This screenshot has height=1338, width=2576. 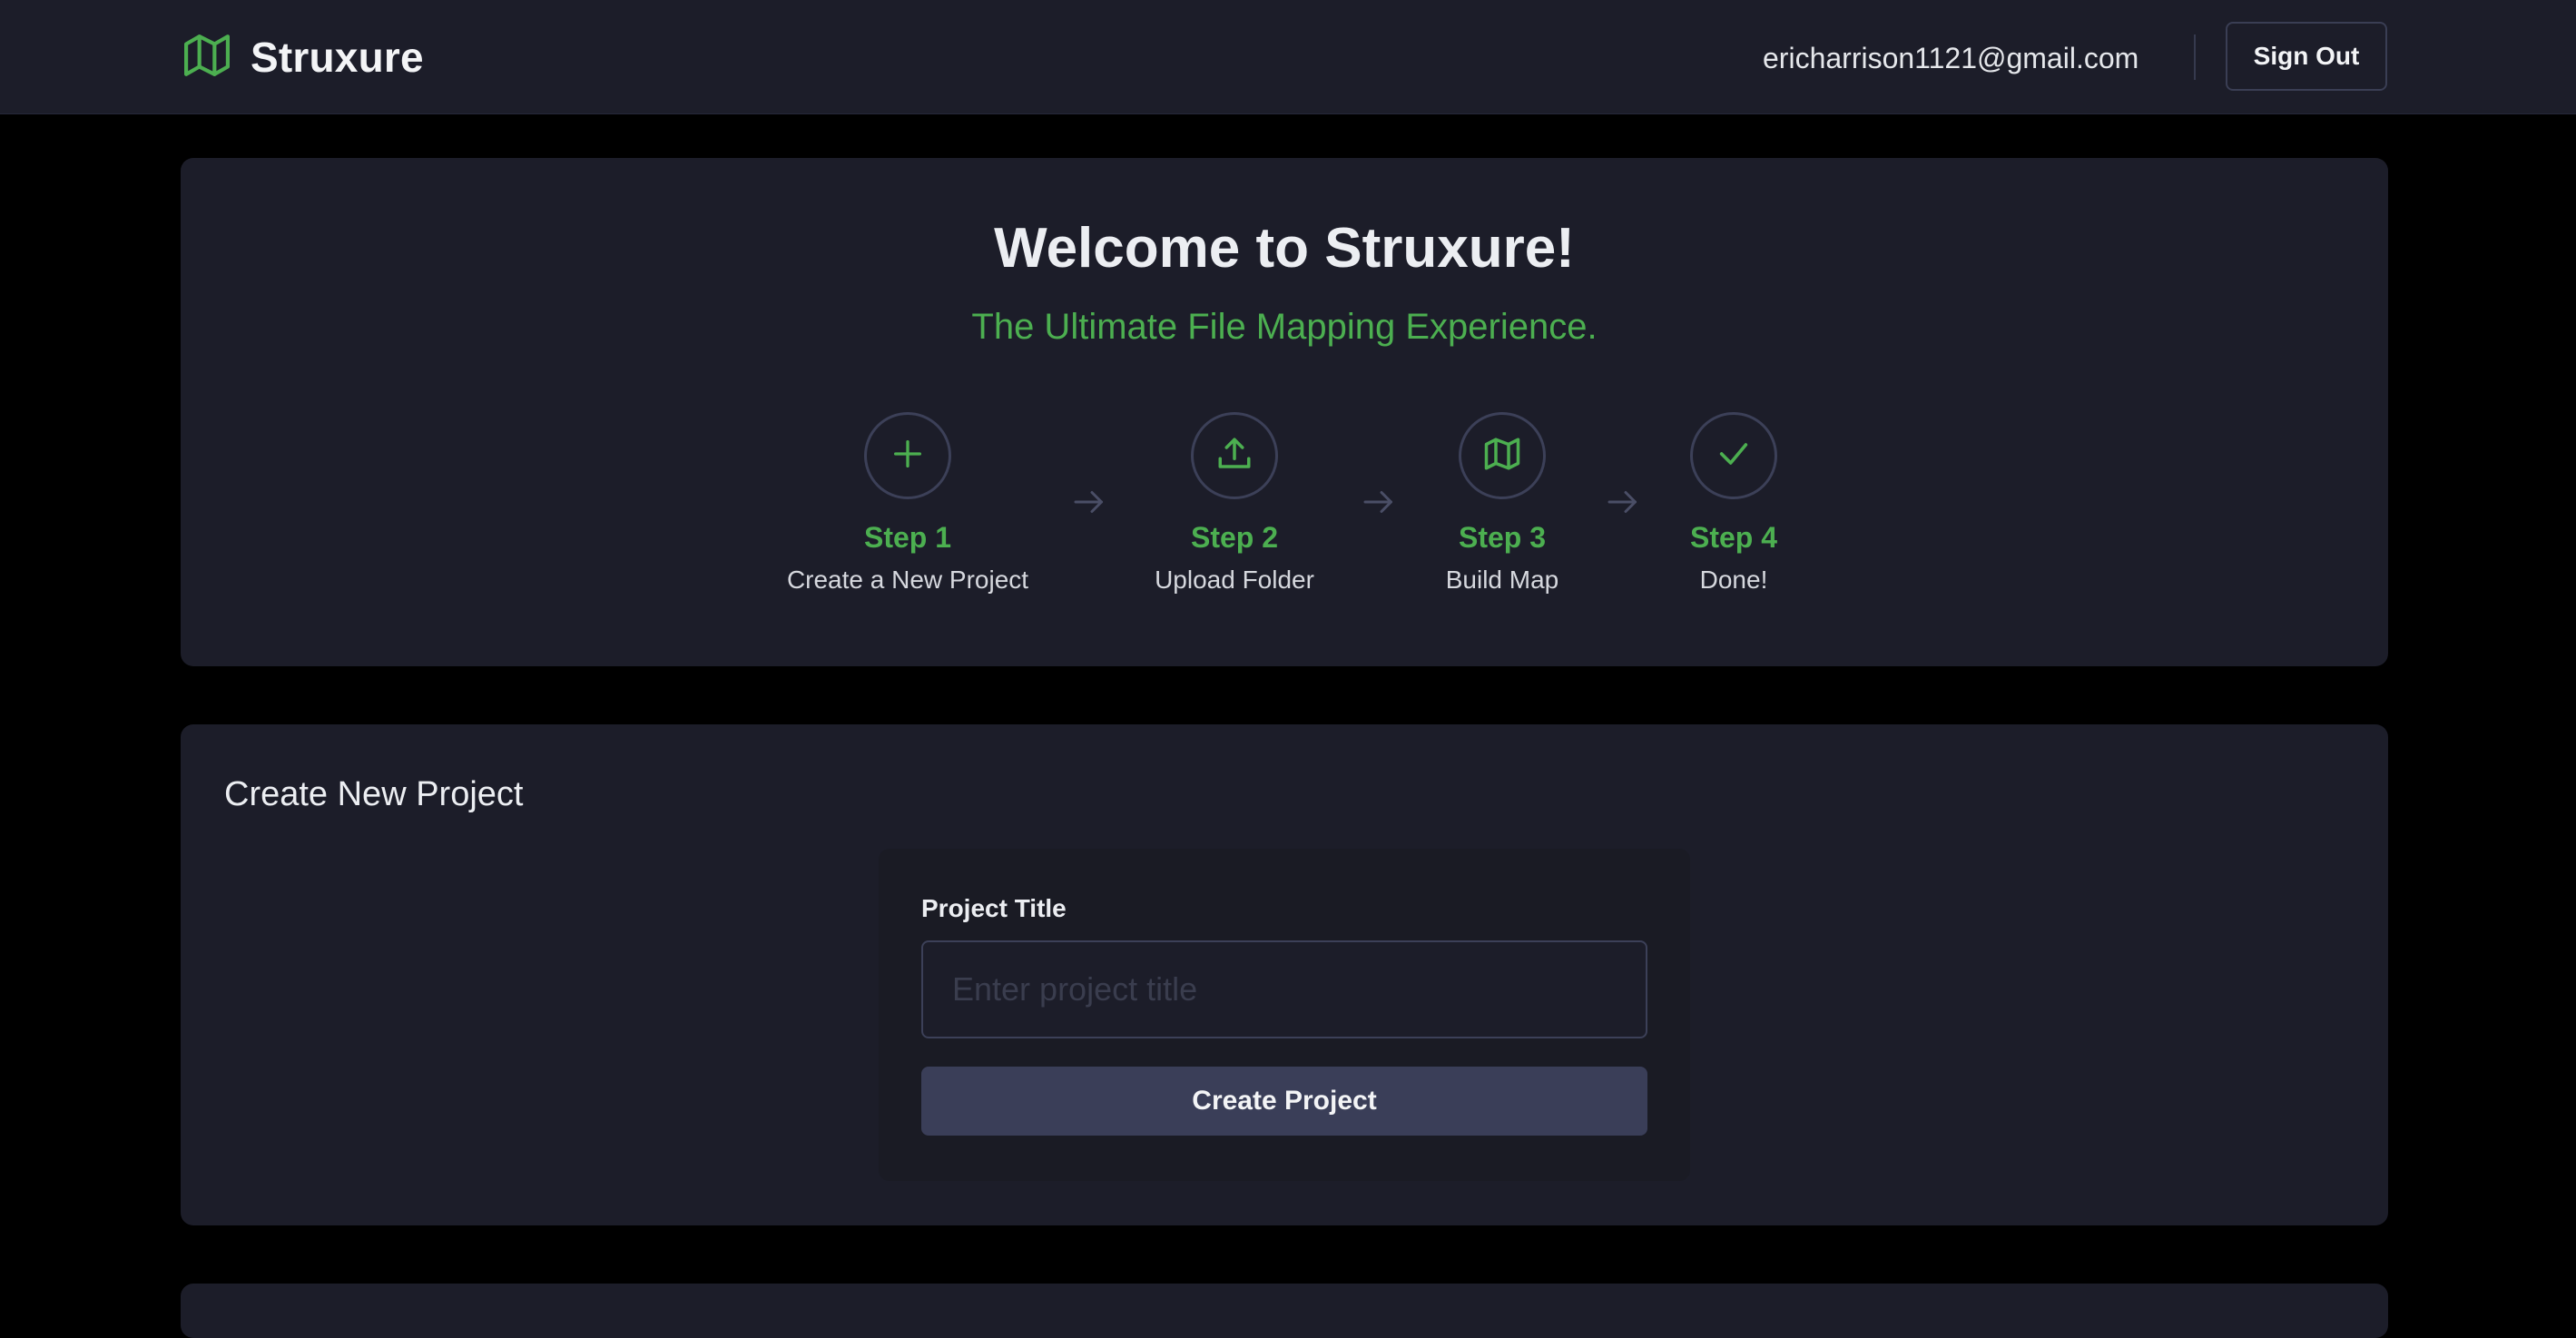 I want to click on step-label: Step 2, so click(x=1234, y=537).